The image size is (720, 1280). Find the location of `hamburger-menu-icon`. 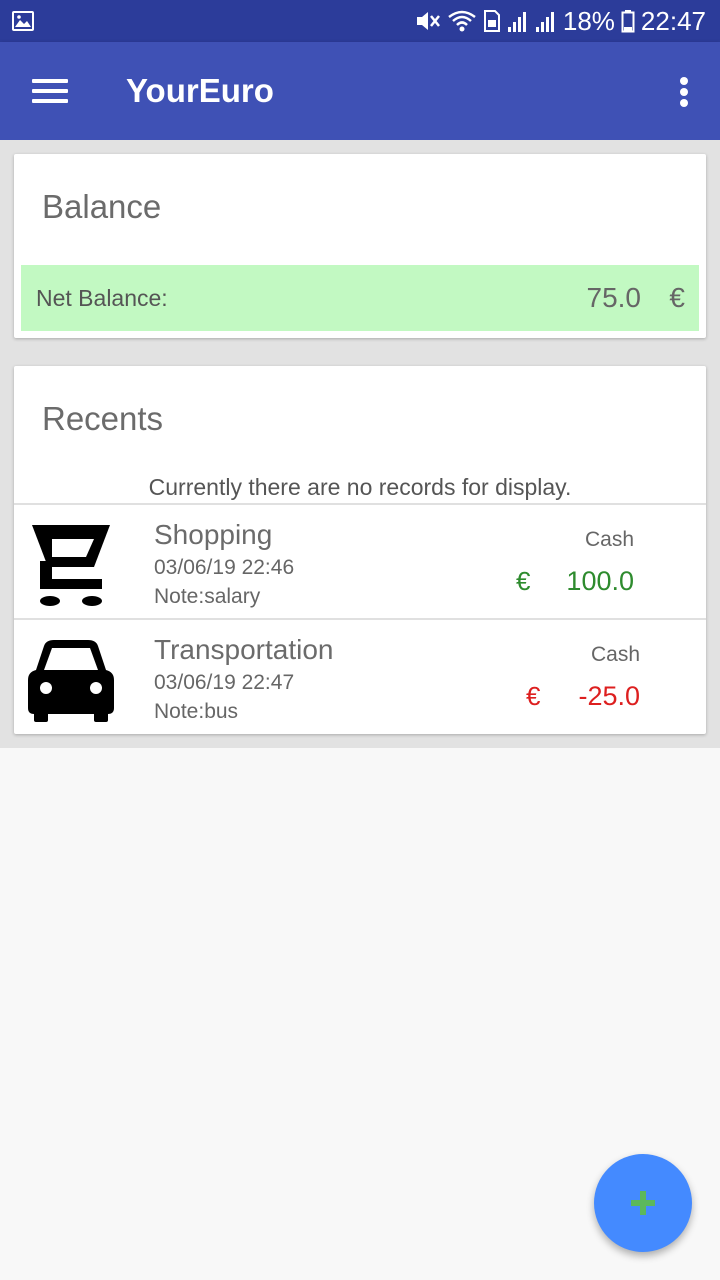

hamburger-menu-icon is located at coordinates (50, 91).